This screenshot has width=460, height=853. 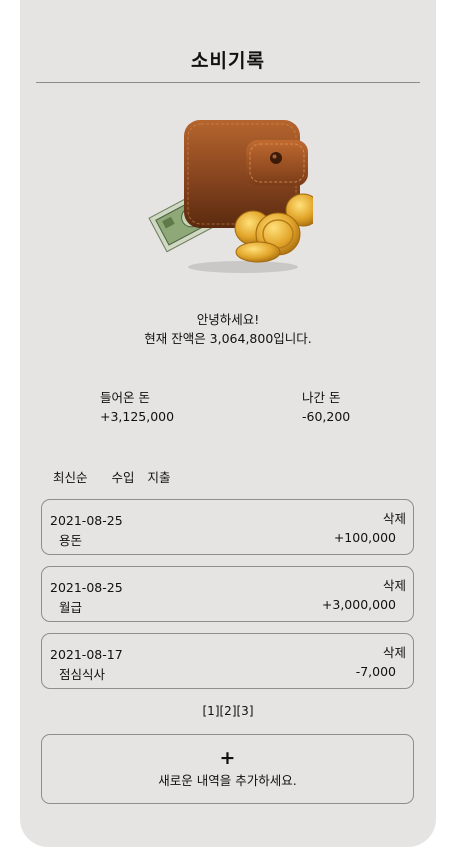 What do you see at coordinates (230, 196) in the screenshot?
I see `wallet-icon` at bounding box center [230, 196].